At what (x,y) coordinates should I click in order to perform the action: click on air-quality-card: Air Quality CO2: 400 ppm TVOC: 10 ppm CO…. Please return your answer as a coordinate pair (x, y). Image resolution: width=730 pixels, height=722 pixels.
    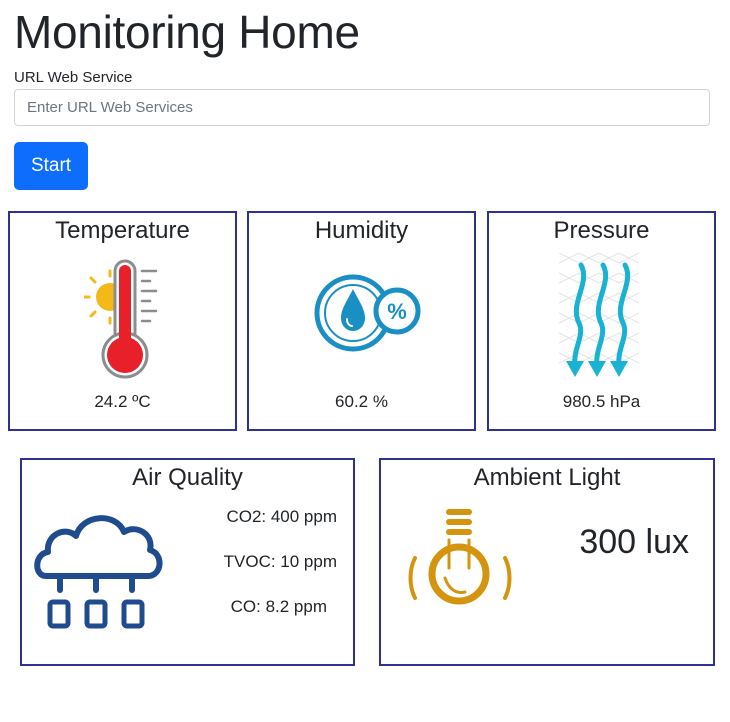
    Looking at the image, I should click on (187, 562).